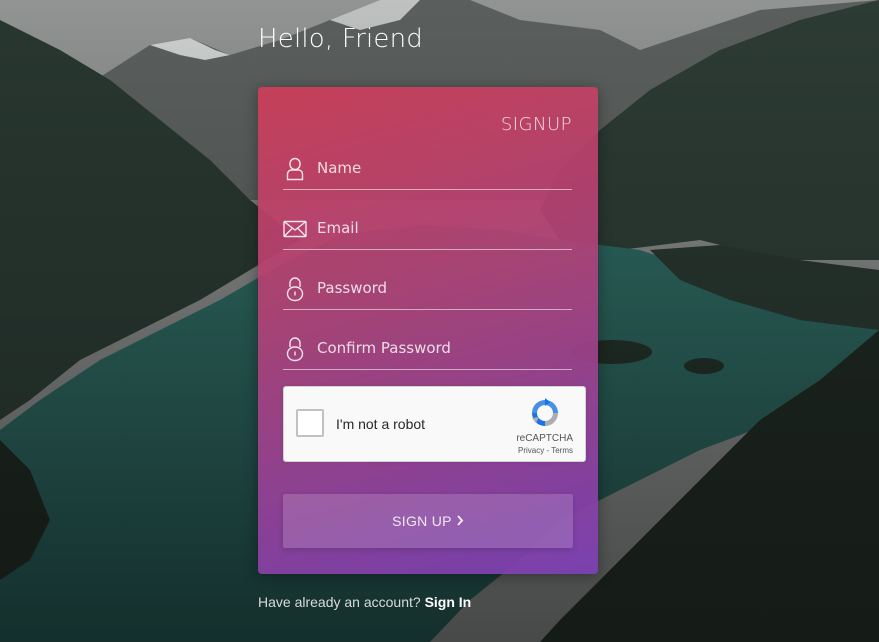 Image resolution: width=879 pixels, height=642 pixels. Describe the element at coordinates (310, 423) in the screenshot. I see `recaptcha-checkbox` at that location.